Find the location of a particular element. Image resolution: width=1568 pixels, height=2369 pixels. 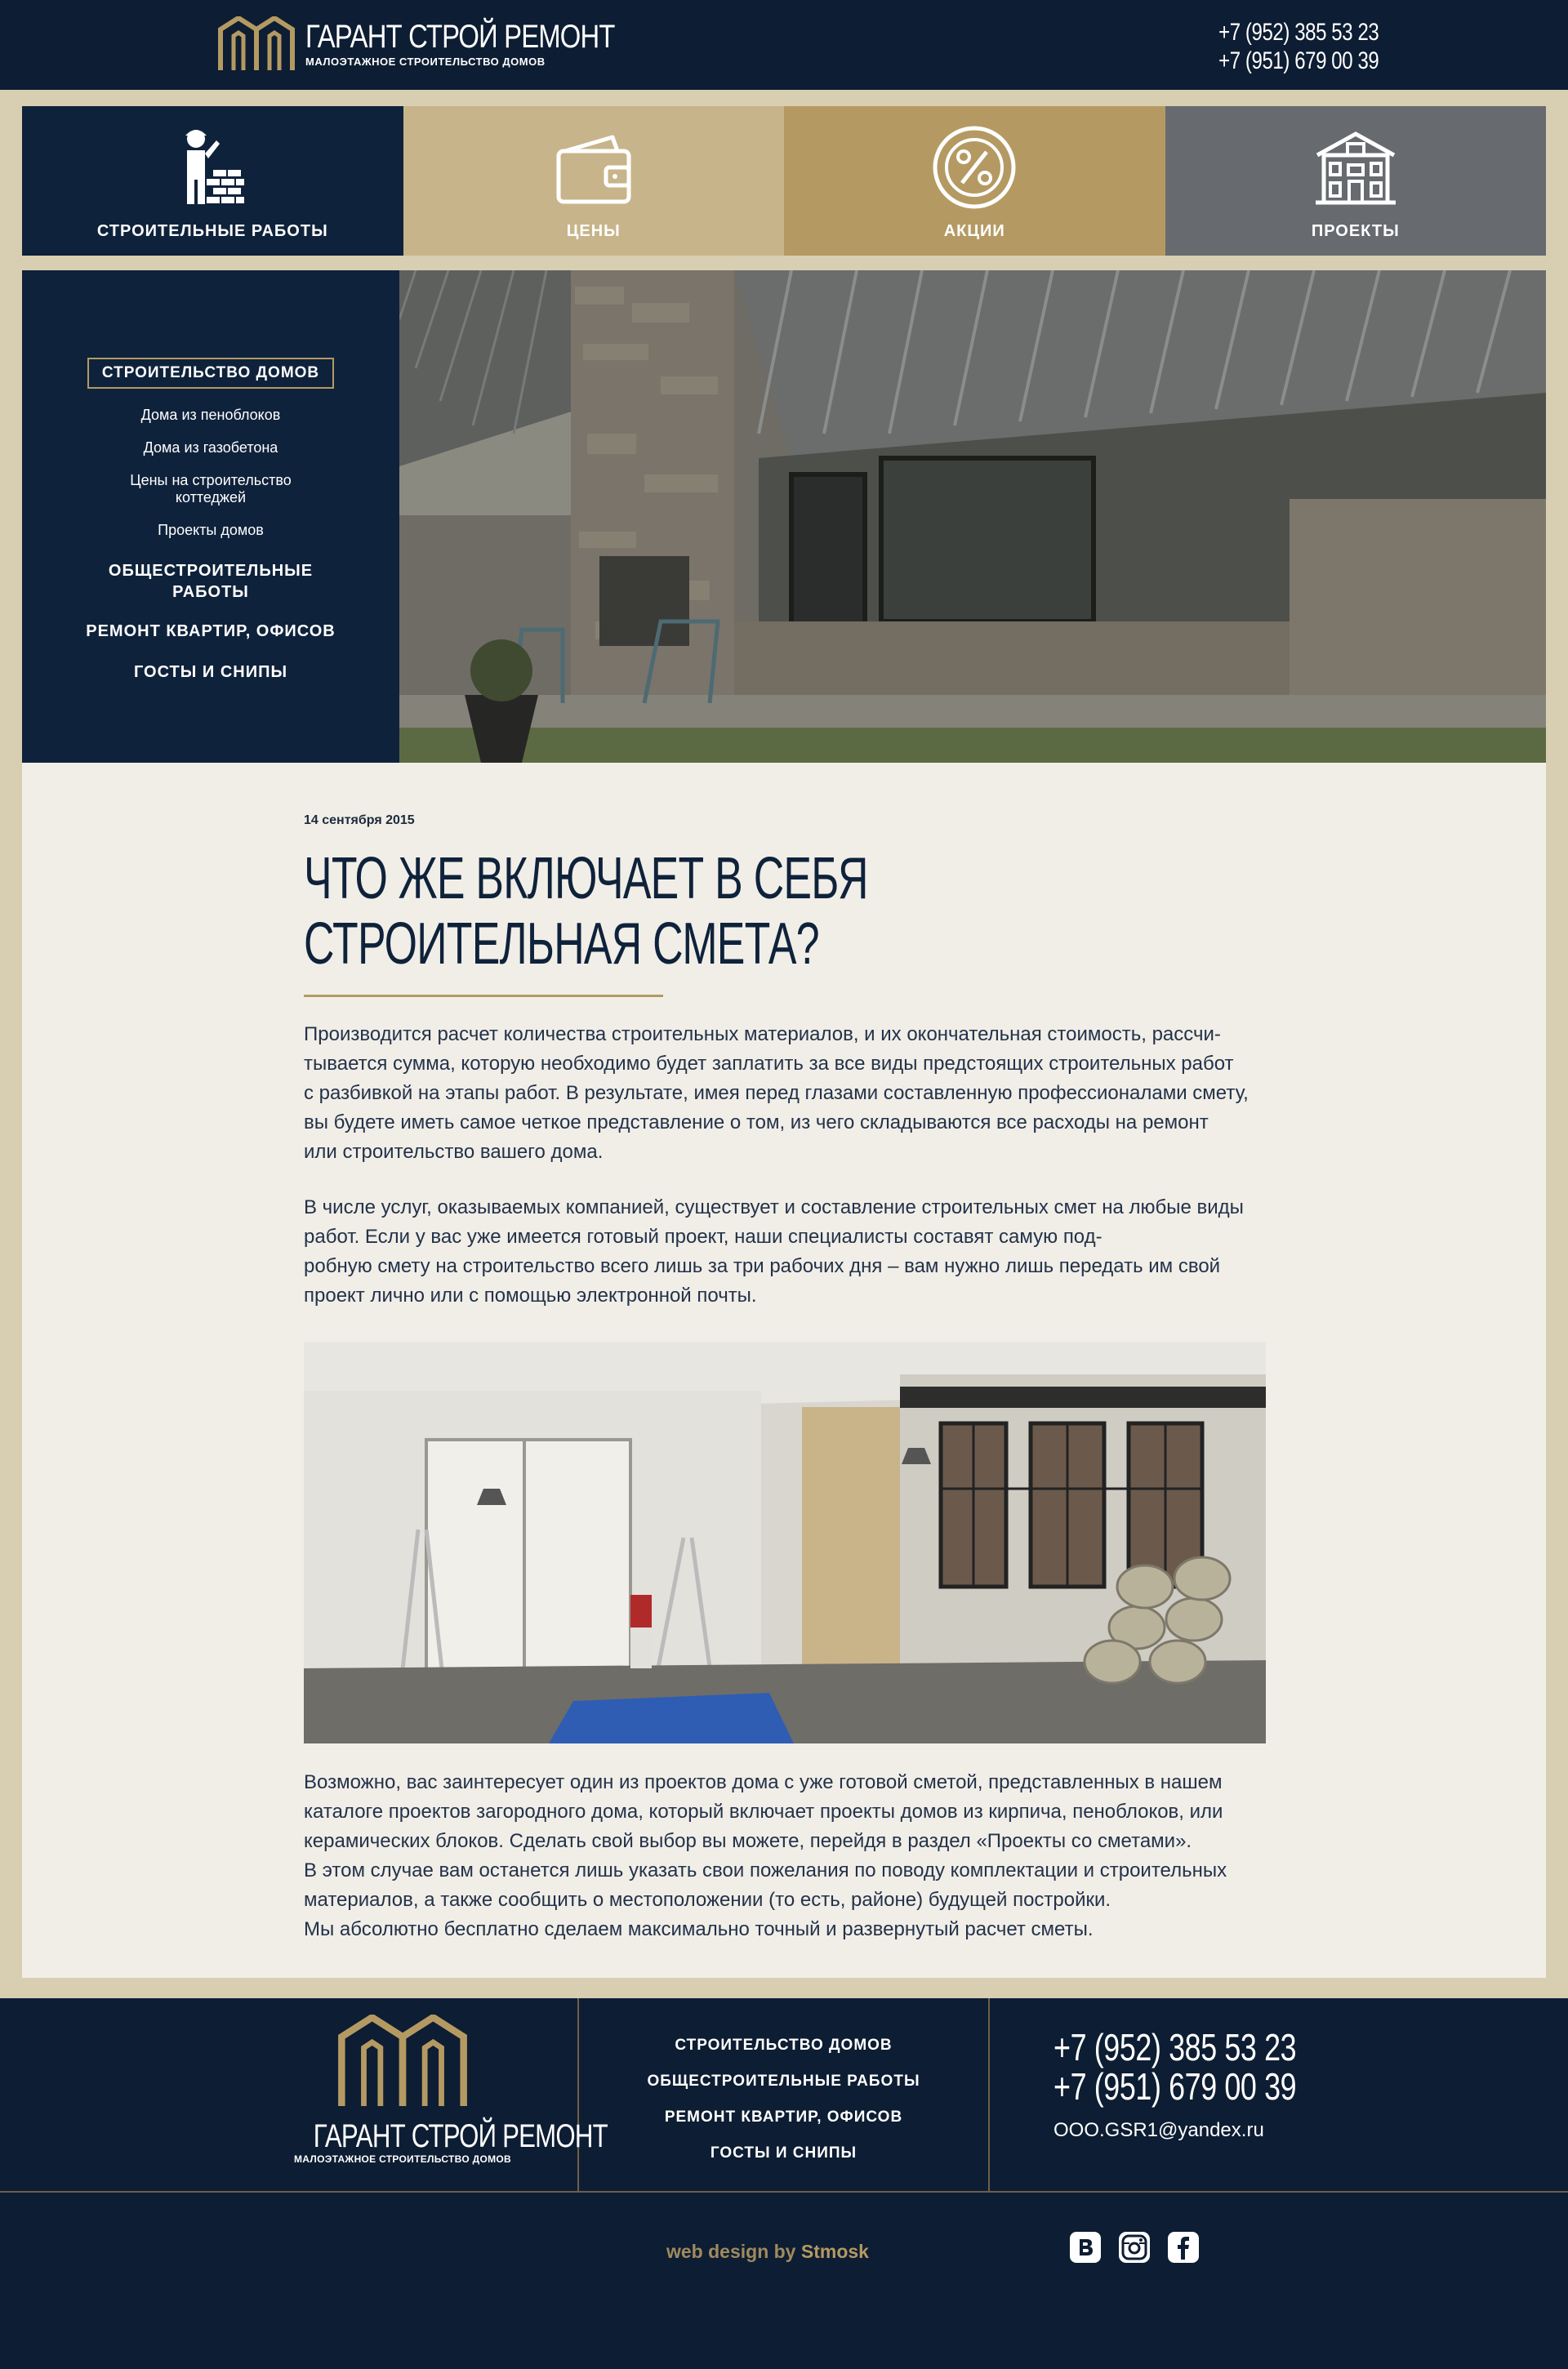

credit-prefix: web design by is located at coordinates (731, 2251).